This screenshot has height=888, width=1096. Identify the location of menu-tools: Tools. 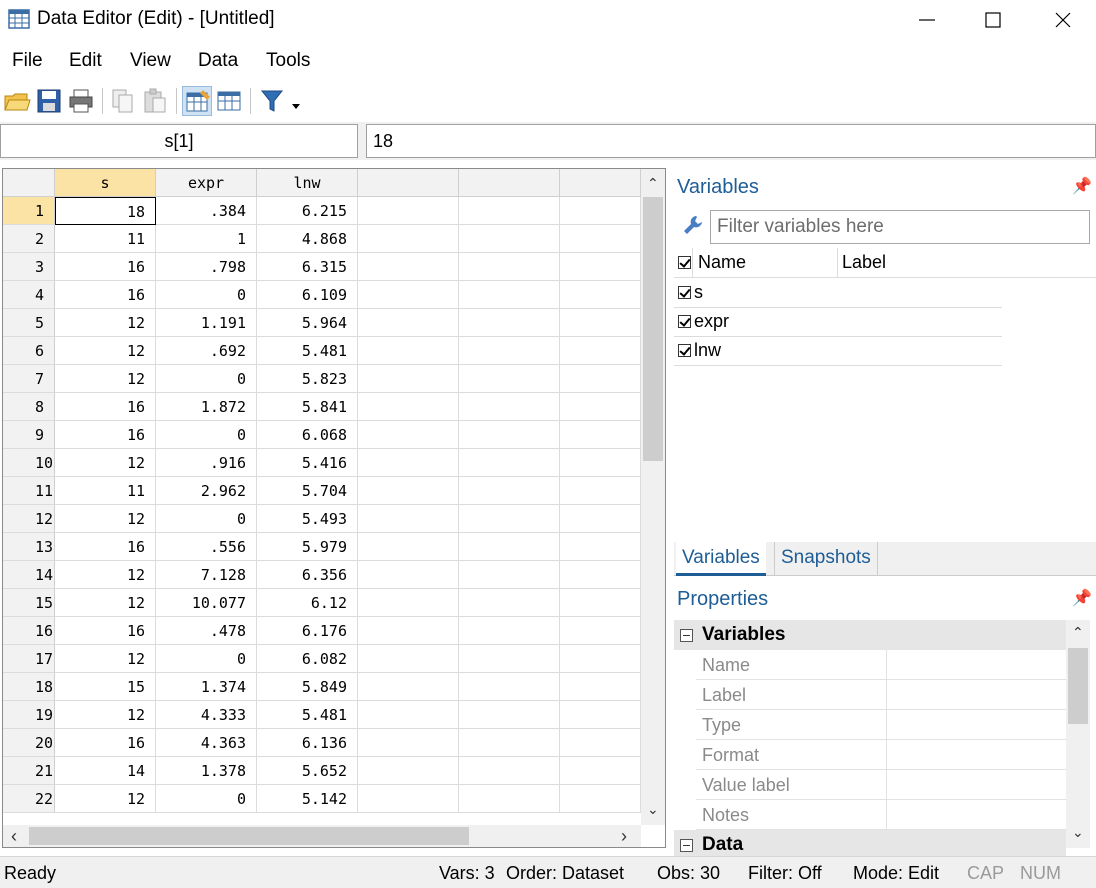
(288, 61).